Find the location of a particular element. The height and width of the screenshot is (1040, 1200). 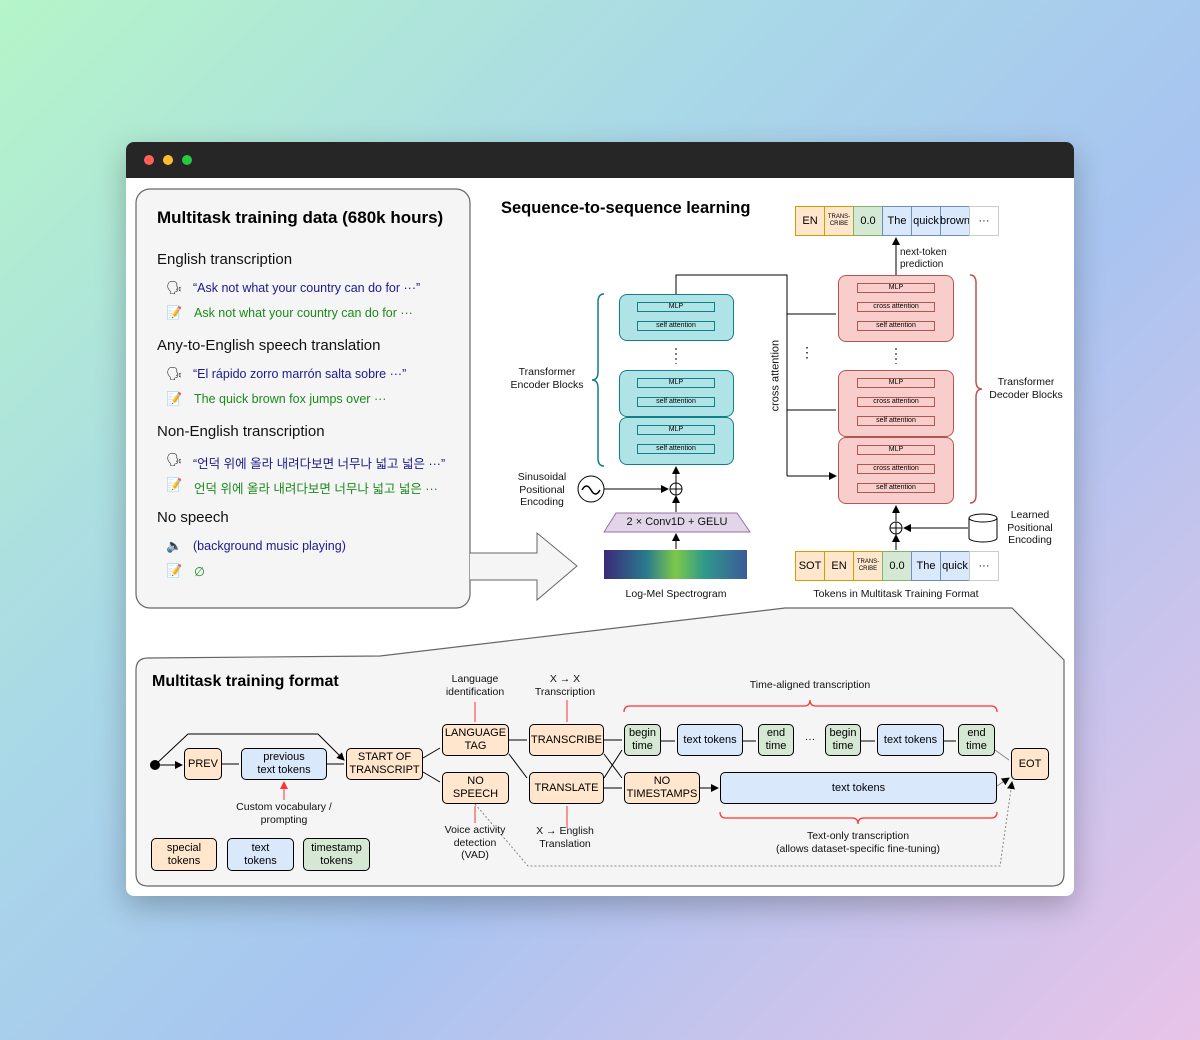

transcript-sample: Ask not what your country can do for ··· is located at coordinates (303, 313).